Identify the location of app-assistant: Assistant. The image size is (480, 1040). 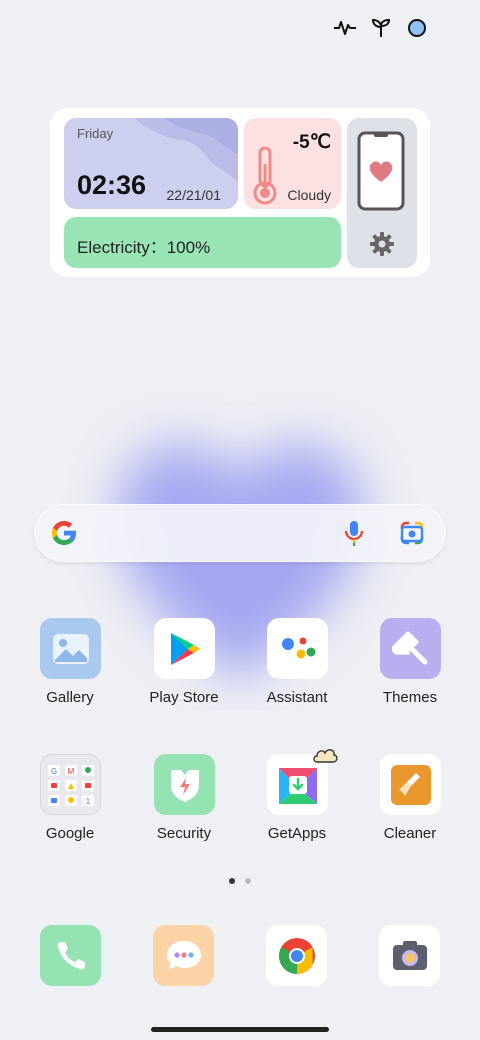
(297, 668).